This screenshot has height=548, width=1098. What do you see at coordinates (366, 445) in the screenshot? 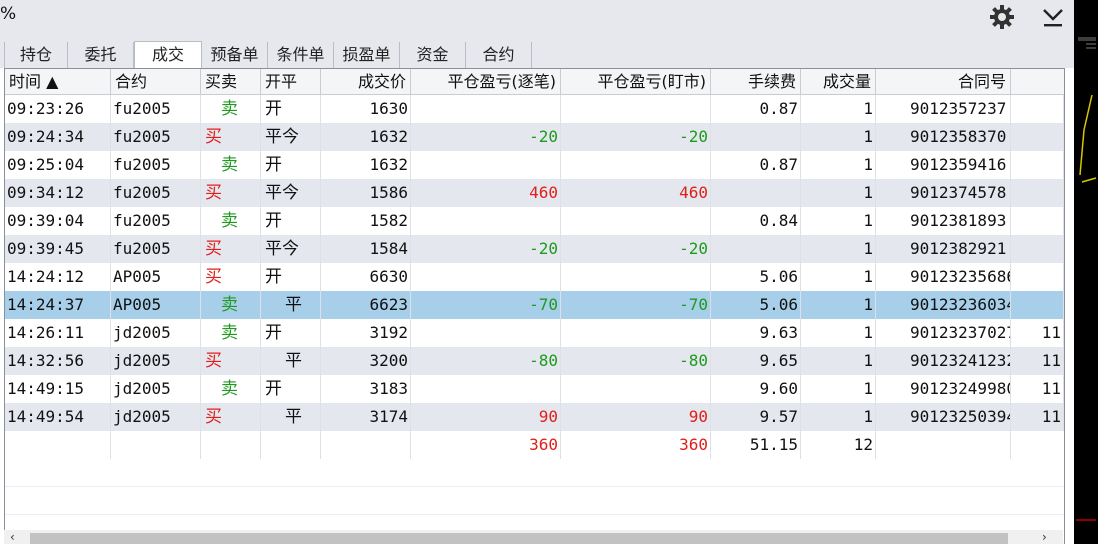
I see `totals-price-cell` at bounding box center [366, 445].